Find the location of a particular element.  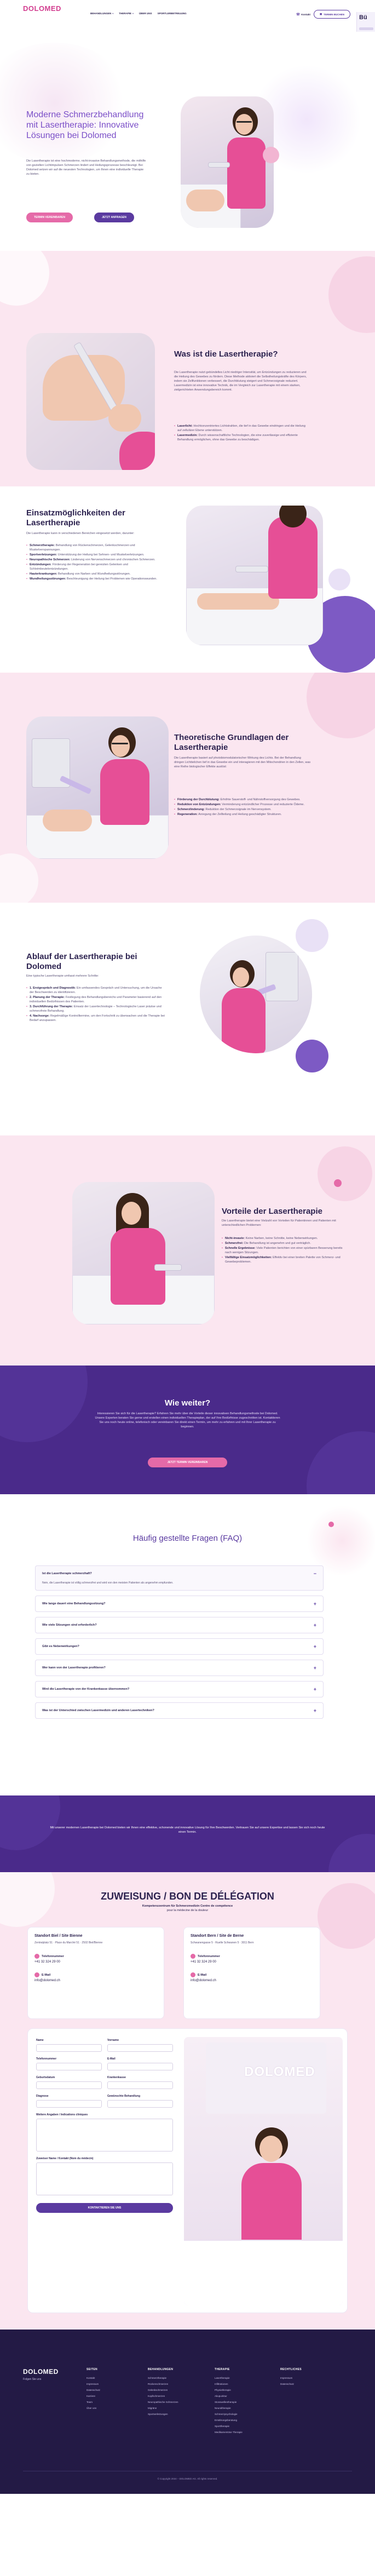

footer-link: Sportverletzungen is located at coordinates (163, 2414).